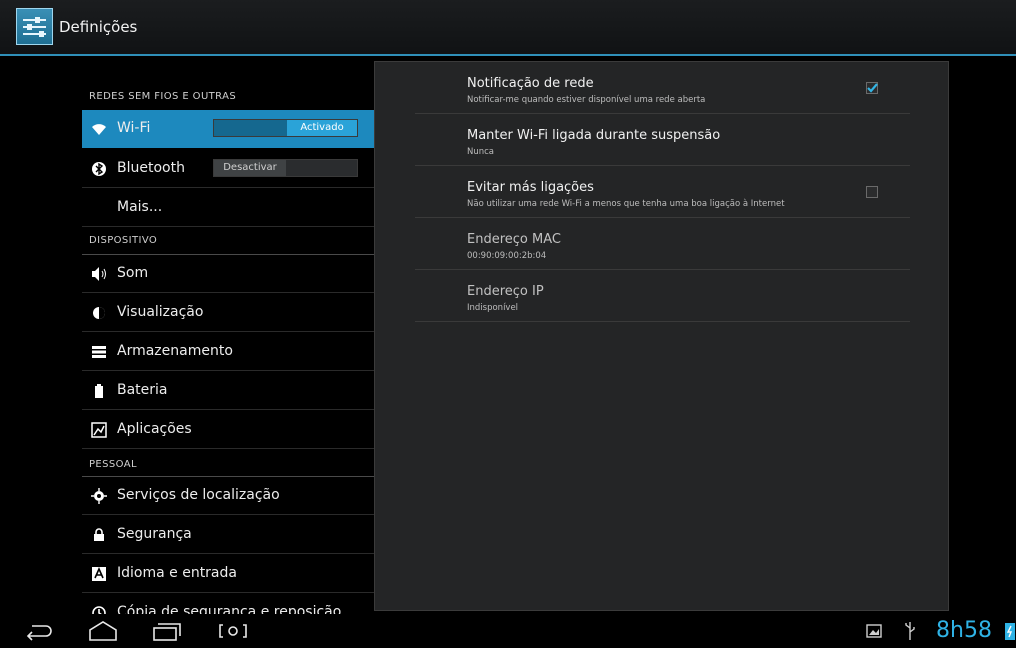 This screenshot has height=648, width=1016. Describe the element at coordinates (103, 631) in the screenshot. I see `home-icon` at that location.